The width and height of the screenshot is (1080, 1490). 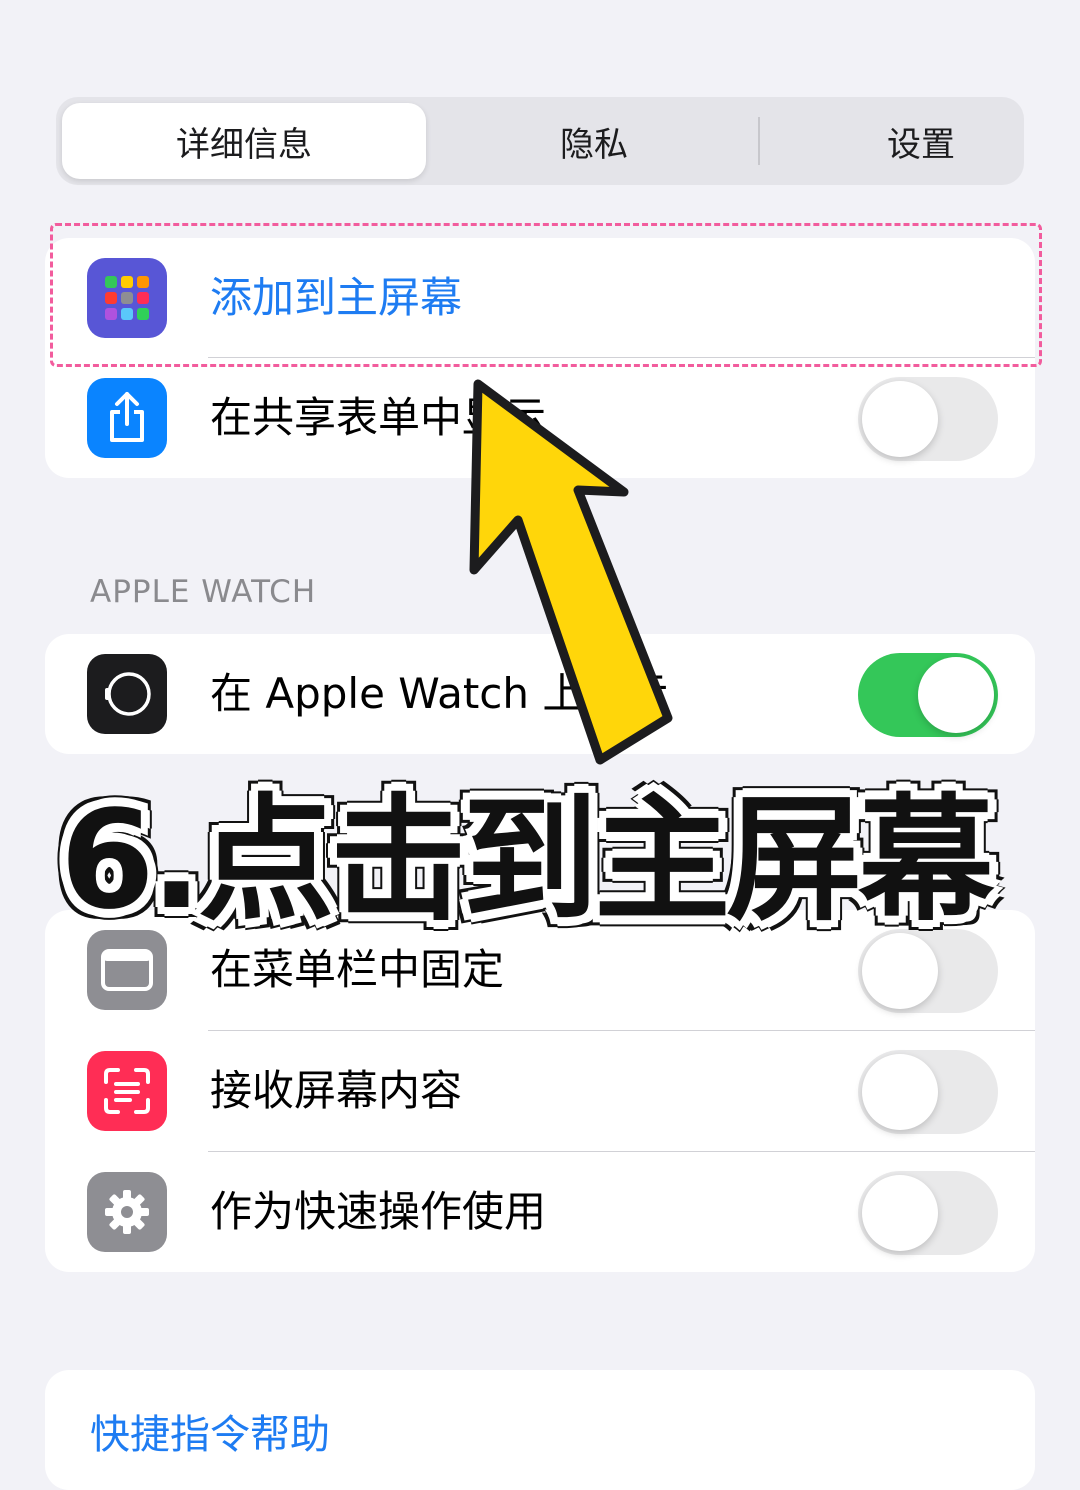 What do you see at coordinates (527, 861) in the screenshot?
I see `tutorial-caption: 6.点击到主屏幕` at bounding box center [527, 861].